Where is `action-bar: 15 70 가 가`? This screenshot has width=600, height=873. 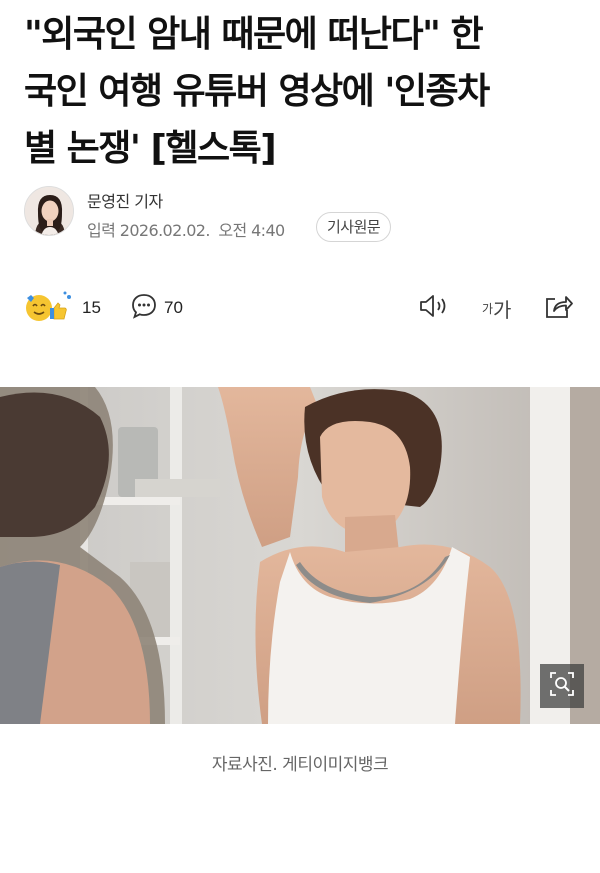
action-bar: 15 70 가 가 is located at coordinates (300, 308).